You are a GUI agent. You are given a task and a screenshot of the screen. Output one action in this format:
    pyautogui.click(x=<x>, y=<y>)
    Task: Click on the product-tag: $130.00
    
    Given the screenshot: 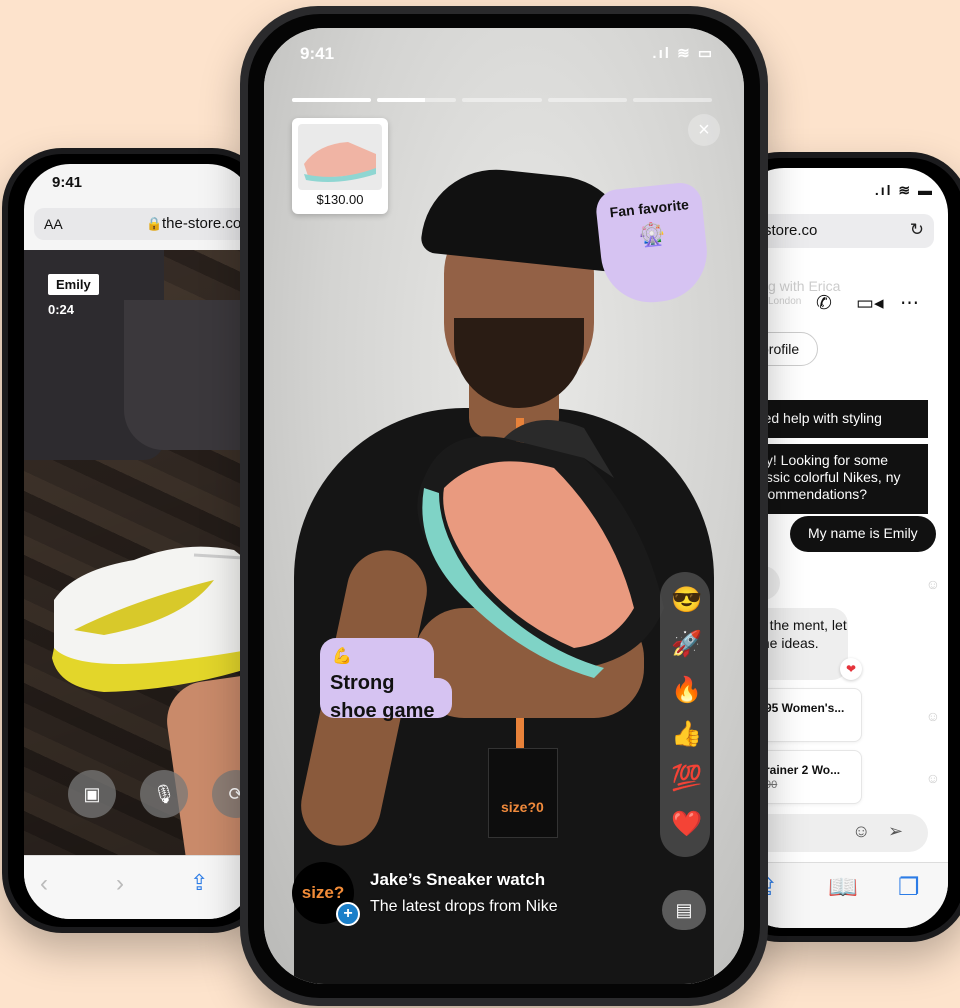 What is the action you would take?
    pyautogui.click(x=340, y=166)
    